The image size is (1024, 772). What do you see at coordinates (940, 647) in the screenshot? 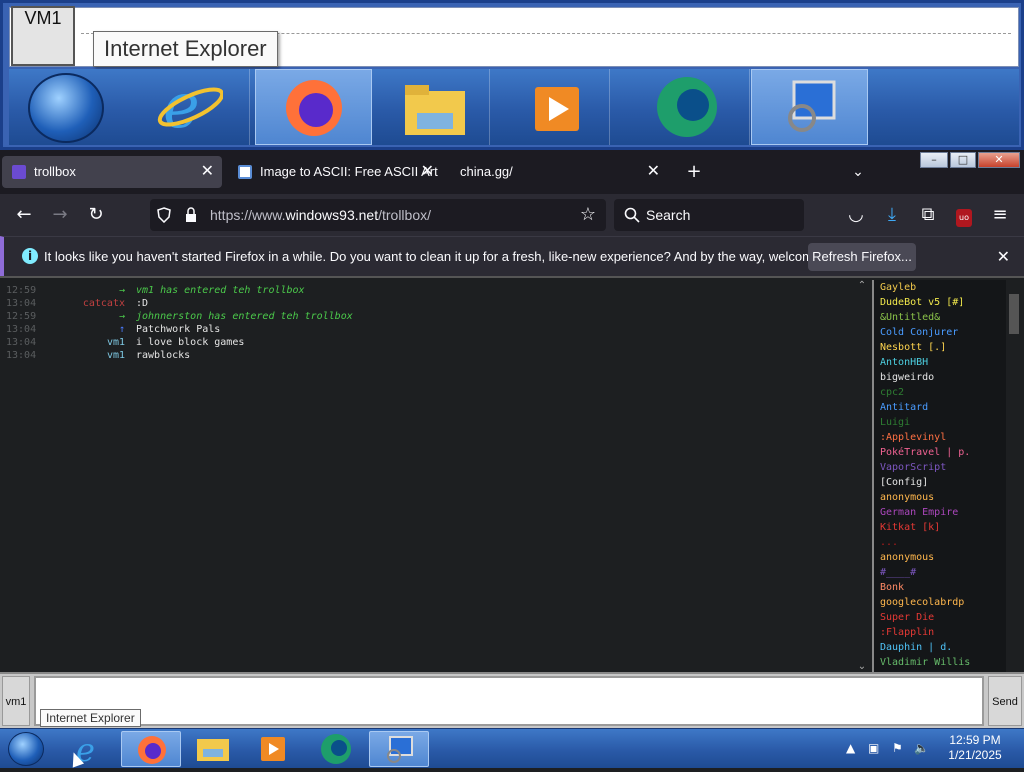
I see `user-list-item: Dauphin | d.` at bounding box center [940, 647].